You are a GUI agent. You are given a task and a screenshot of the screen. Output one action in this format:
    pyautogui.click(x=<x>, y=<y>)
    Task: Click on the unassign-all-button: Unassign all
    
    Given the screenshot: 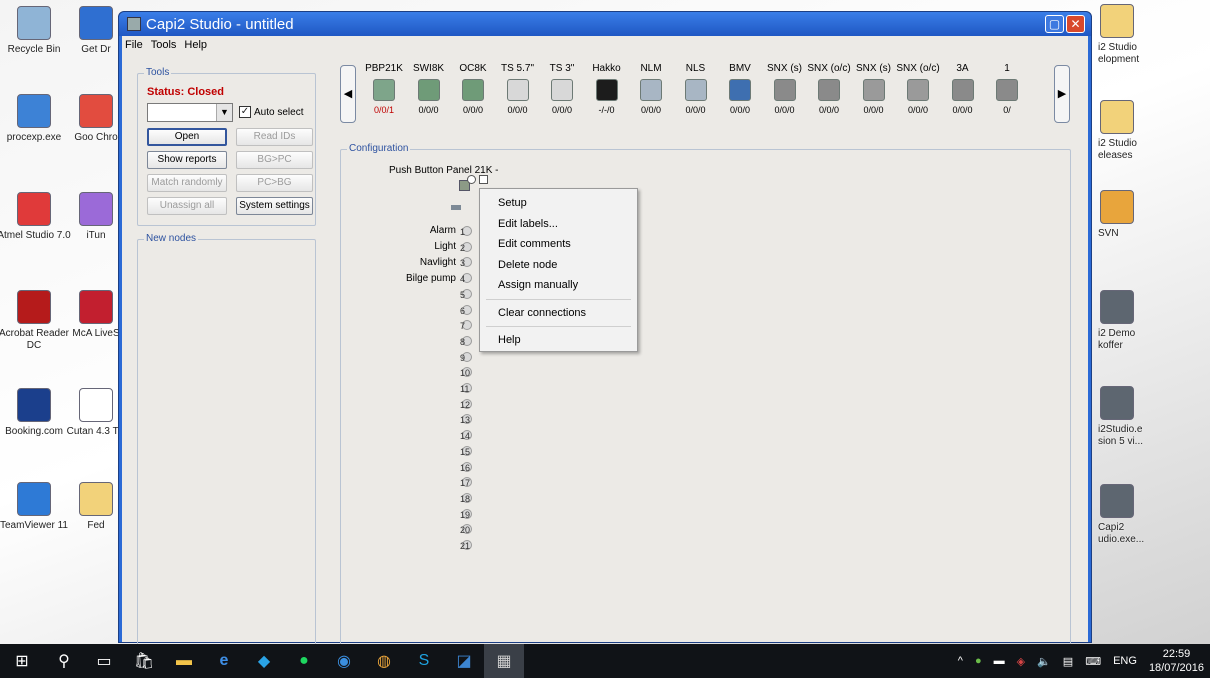 What is the action you would take?
    pyautogui.click(x=187, y=206)
    